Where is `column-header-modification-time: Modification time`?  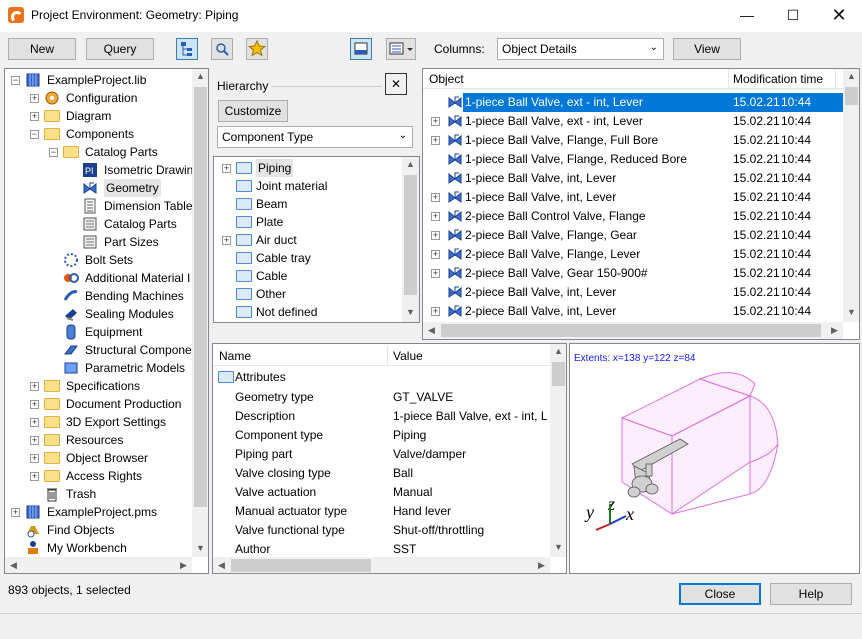 column-header-modification-time: Modification time is located at coordinates (778, 79).